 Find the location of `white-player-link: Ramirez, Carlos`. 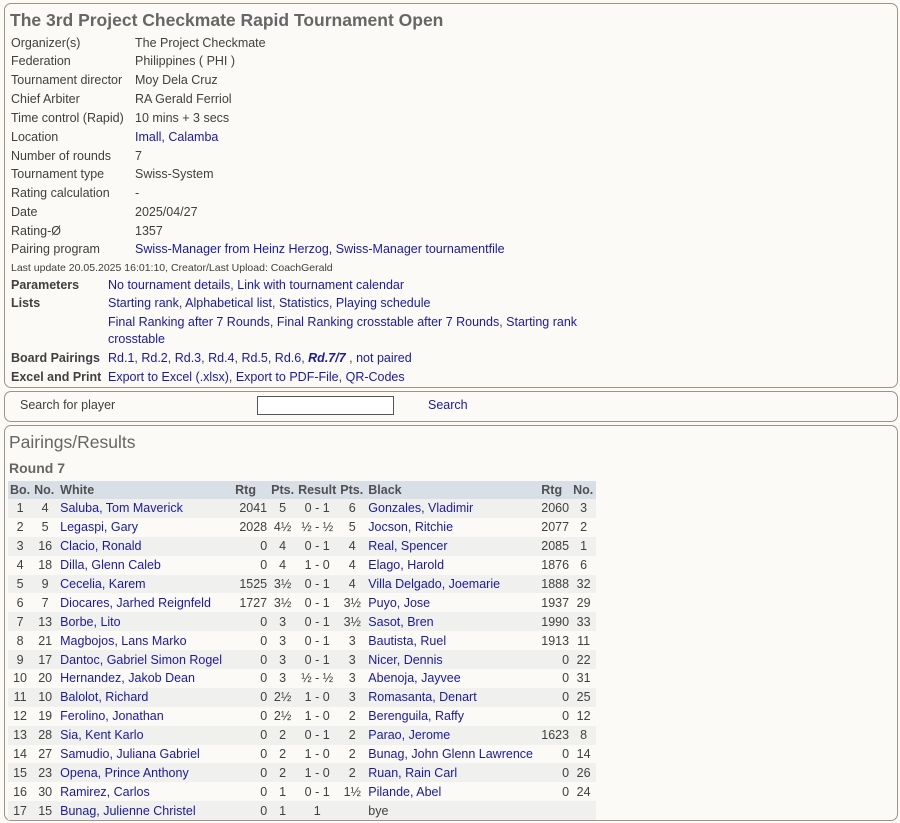

white-player-link: Ramirez, Carlos is located at coordinates (105, 792).